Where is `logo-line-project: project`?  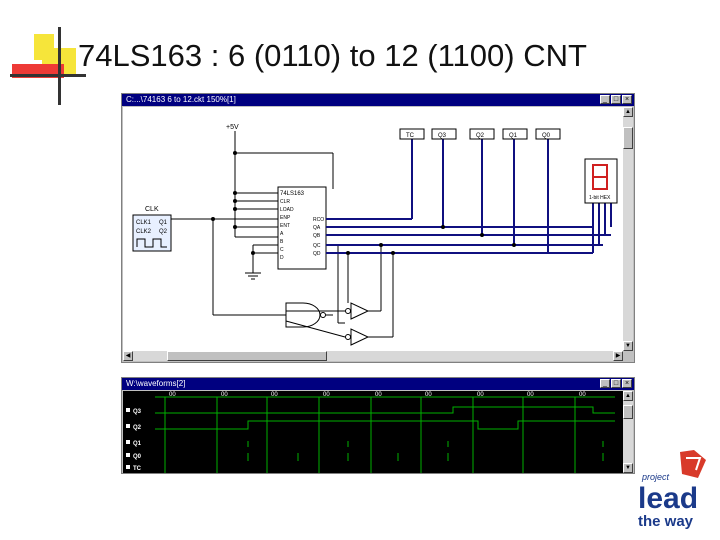 logo-line-project: project is located at coordinates (655, 477).